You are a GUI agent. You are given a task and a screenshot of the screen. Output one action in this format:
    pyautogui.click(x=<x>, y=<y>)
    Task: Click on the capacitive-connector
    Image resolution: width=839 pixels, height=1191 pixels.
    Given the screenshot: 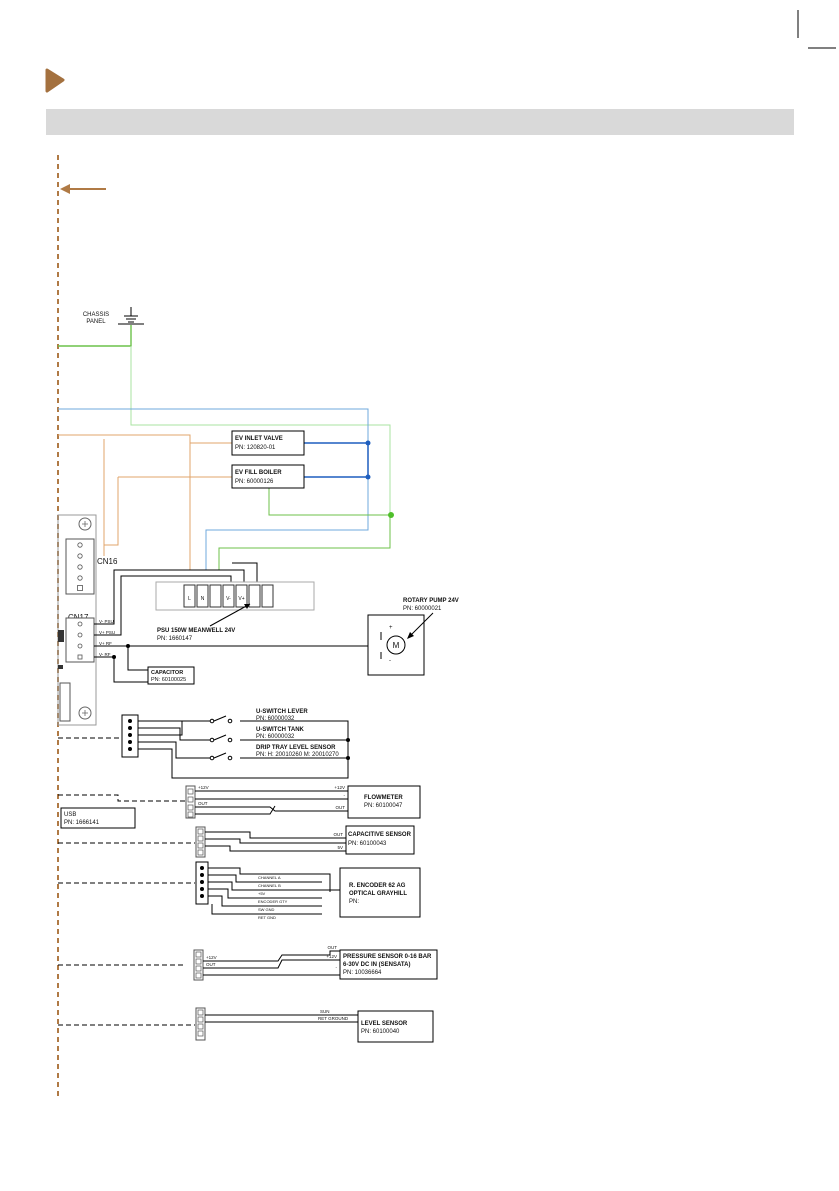 What is the action you would take?
    pyautogui.click(x=200, y=842)
    